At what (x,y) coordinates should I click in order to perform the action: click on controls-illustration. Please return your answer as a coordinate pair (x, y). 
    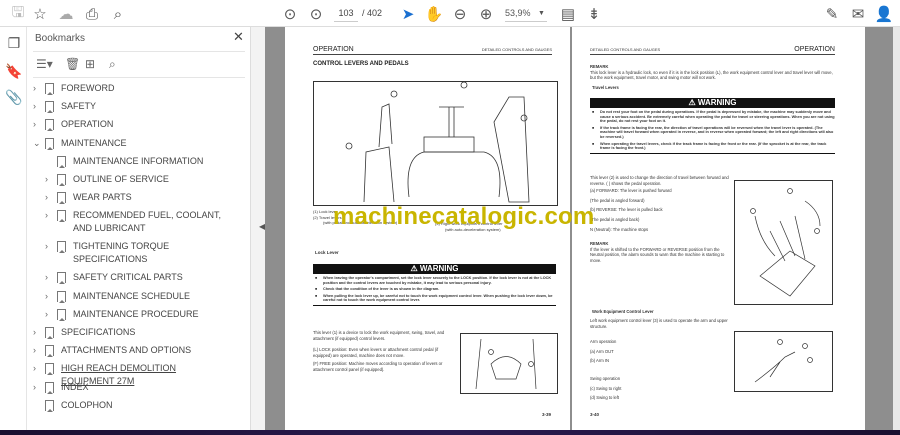
    Looking at the image, I should click on (437, 142).